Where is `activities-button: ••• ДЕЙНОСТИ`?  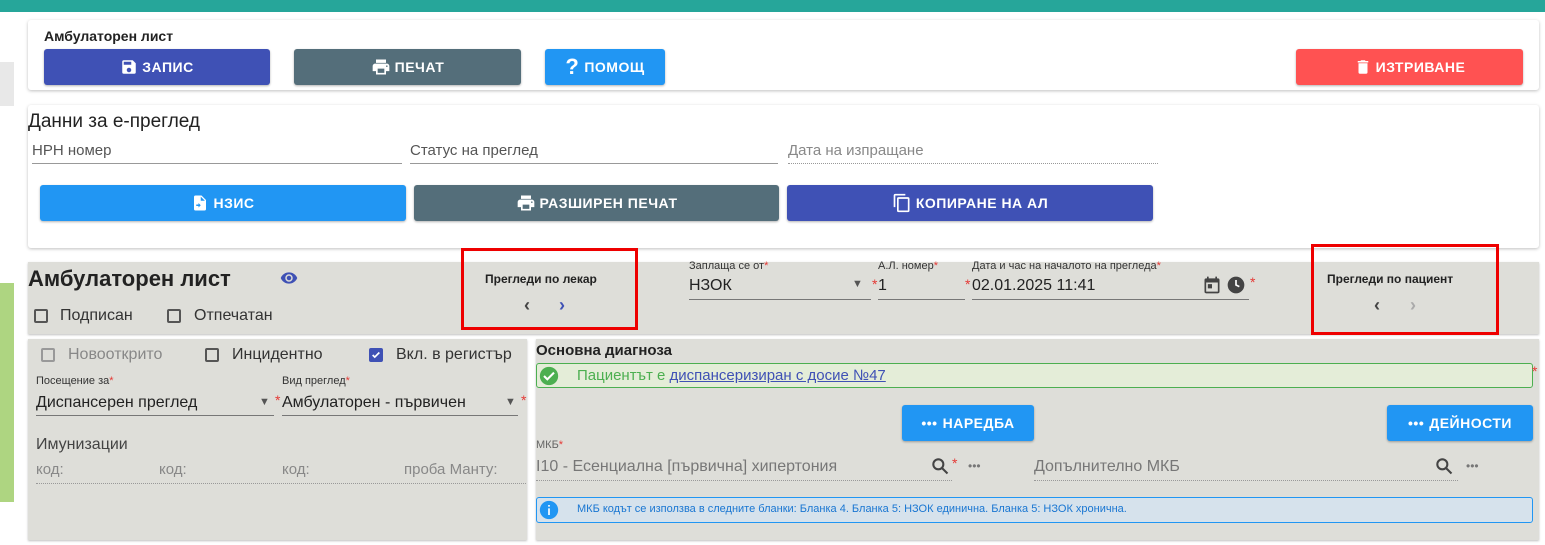
activities-button: ••• ДЕЙНОСТИ is located at coordinates (1460, 423).